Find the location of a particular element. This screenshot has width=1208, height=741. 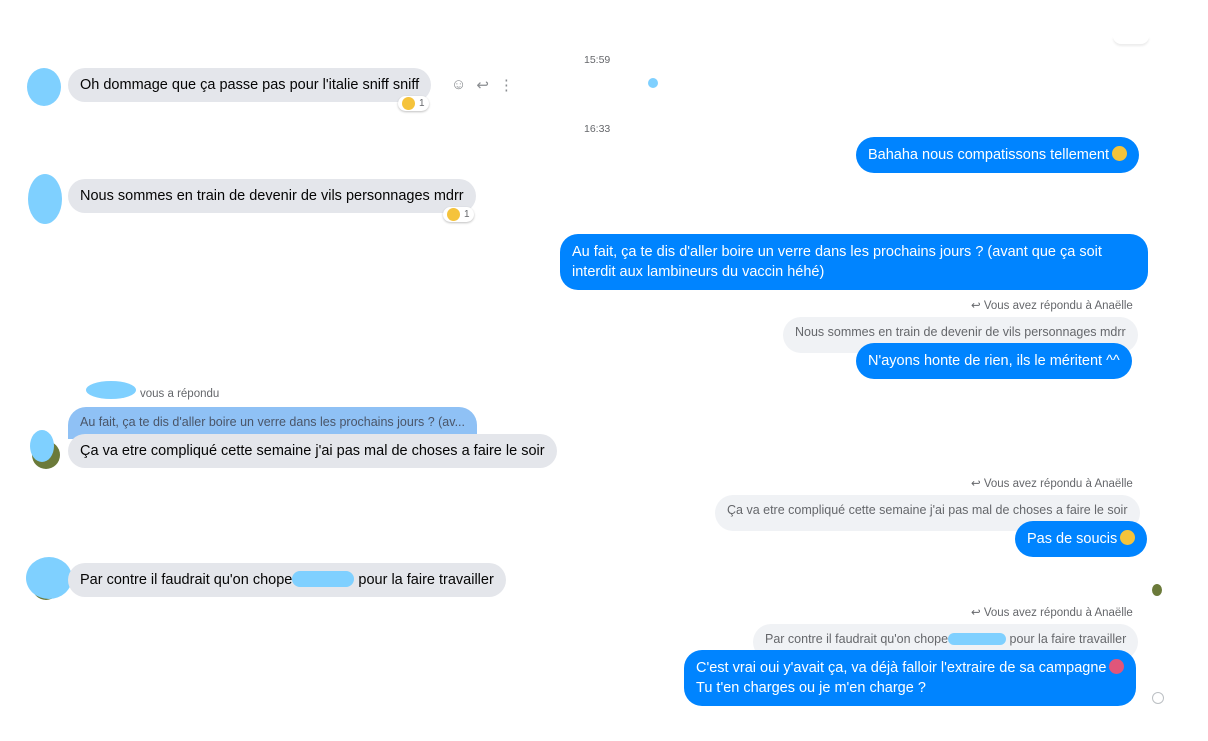

more-icon: ⋮ is located at coordinates (506, 85).